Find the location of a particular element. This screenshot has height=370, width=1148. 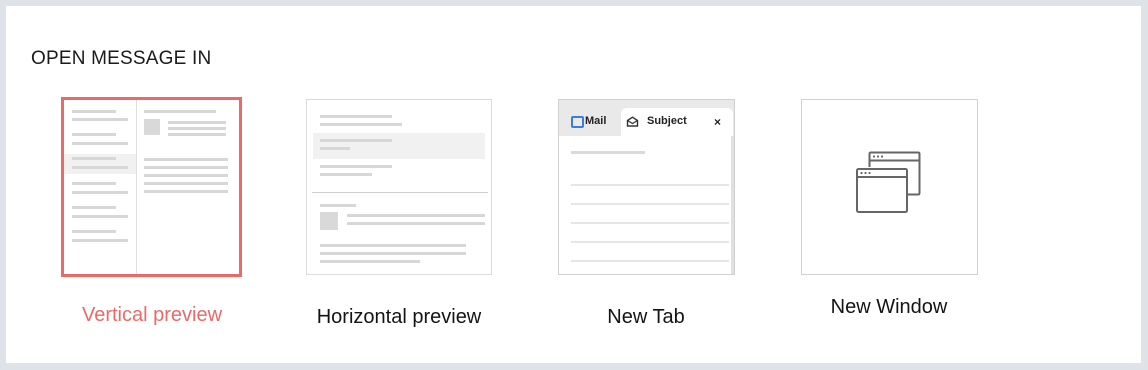

vertical-preview-thumbnail is located at coordinates (151, 187).